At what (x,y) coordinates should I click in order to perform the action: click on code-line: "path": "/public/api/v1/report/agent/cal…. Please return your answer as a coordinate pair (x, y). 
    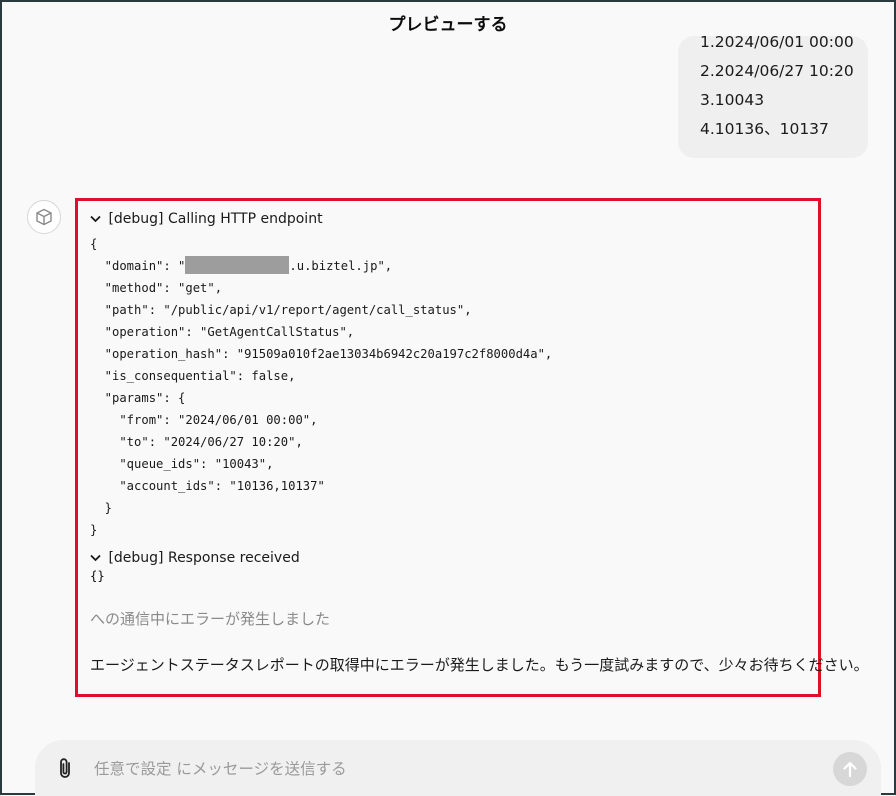
    Looking at the image, I should click on (281, 310).